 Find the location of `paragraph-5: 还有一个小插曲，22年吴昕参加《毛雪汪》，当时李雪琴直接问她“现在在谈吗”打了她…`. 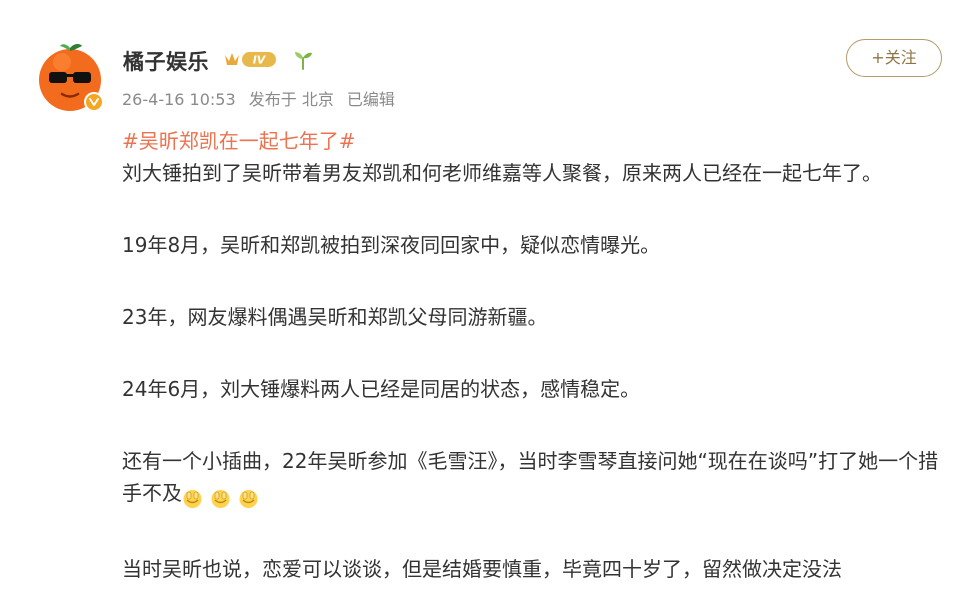

paragraph-5: 还有一个小插曲，22年吴昕参加《毛雪汪》，当时李雪琴直接问她“现在在谈吗”打了她… is located at coordinates (532, 479).